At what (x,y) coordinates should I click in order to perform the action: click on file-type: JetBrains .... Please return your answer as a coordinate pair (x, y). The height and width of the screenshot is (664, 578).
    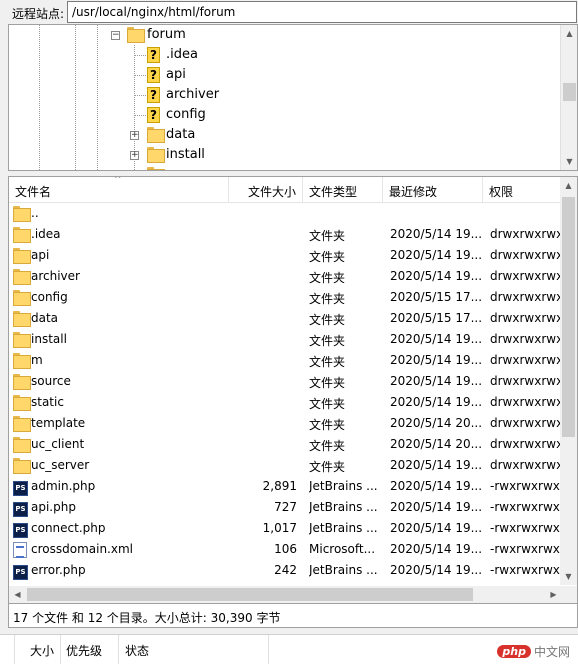
    Looking at the image, I should click on (343, 570).